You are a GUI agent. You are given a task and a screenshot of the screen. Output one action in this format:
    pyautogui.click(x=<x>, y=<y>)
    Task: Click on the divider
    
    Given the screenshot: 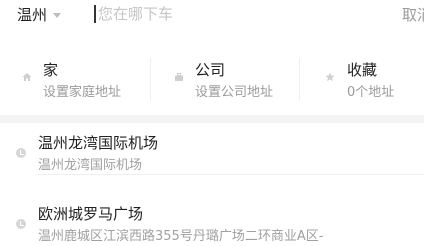 What is the action you would take?
    pyautogui.click(x=231, y=174)
    